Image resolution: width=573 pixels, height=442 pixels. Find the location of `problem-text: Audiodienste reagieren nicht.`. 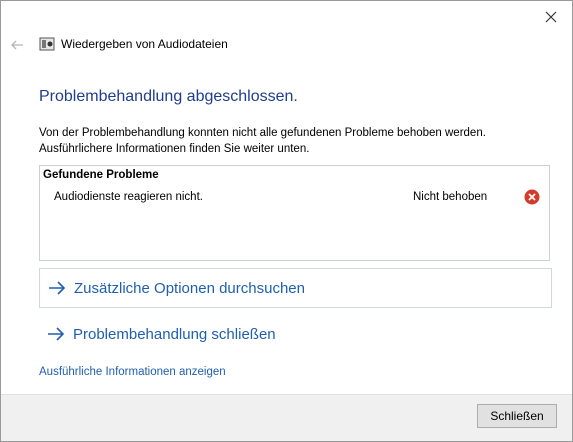

problem-text: Audiodienste reagieren nicht. is located at coordinates (128, 197).